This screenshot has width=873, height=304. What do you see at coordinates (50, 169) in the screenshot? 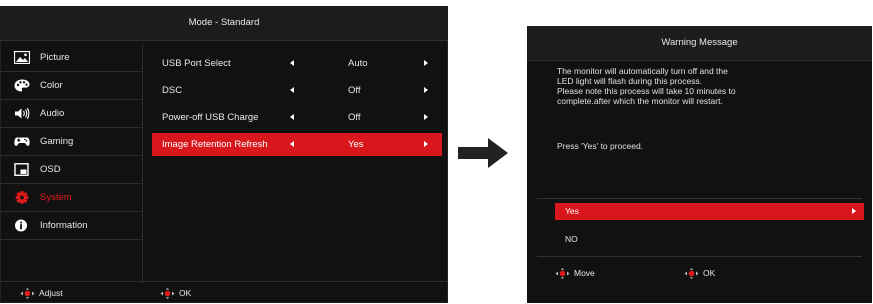
I see `sidebar-item-label: OSD` at bounding box center [50, 169].